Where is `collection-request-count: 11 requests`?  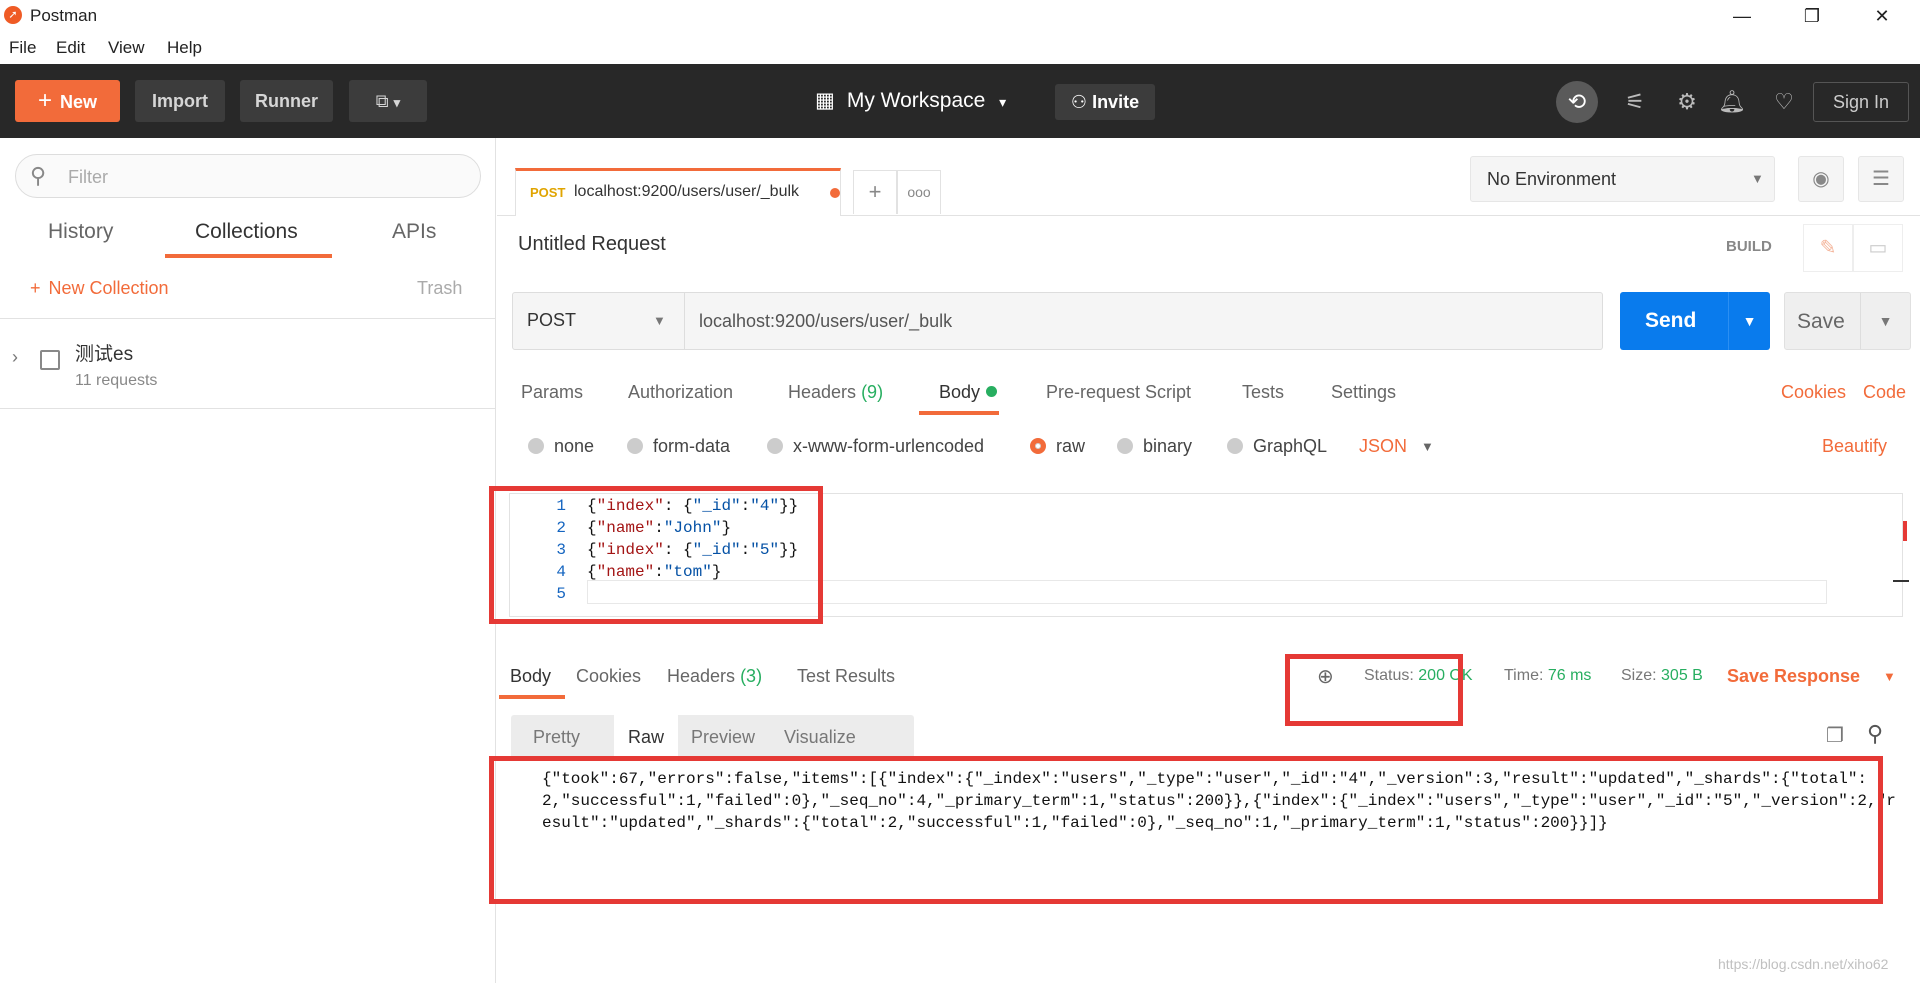 collection-request-count: 11 requests is located at coordinates (116, 380).